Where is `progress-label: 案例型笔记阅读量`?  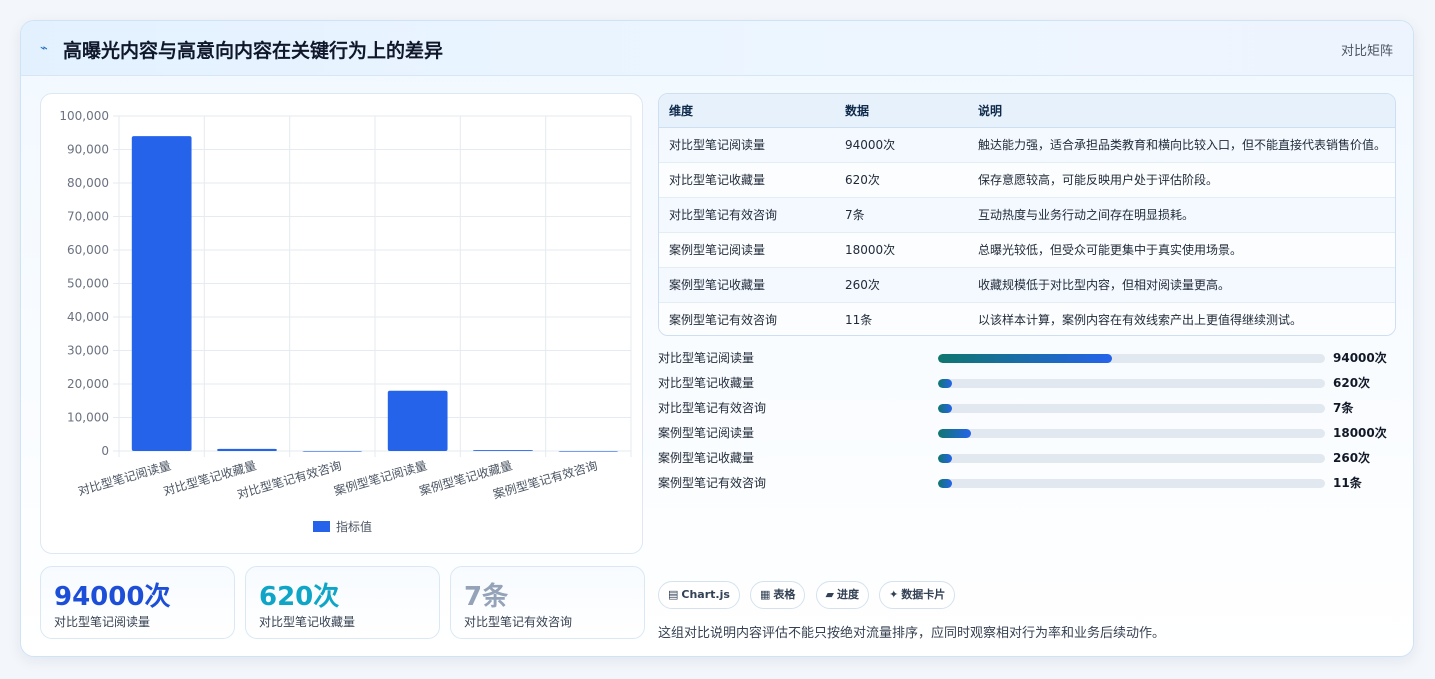
progress-label: 案例型笔记阅读量 is located at coordinates (706, 433).